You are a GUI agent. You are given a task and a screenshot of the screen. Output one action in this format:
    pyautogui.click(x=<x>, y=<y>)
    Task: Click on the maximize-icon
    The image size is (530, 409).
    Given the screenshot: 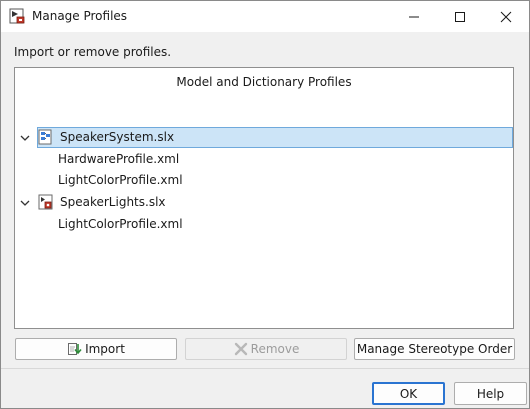 What is the action you would take?
    pyautogui.click(x=460, y=17)
    